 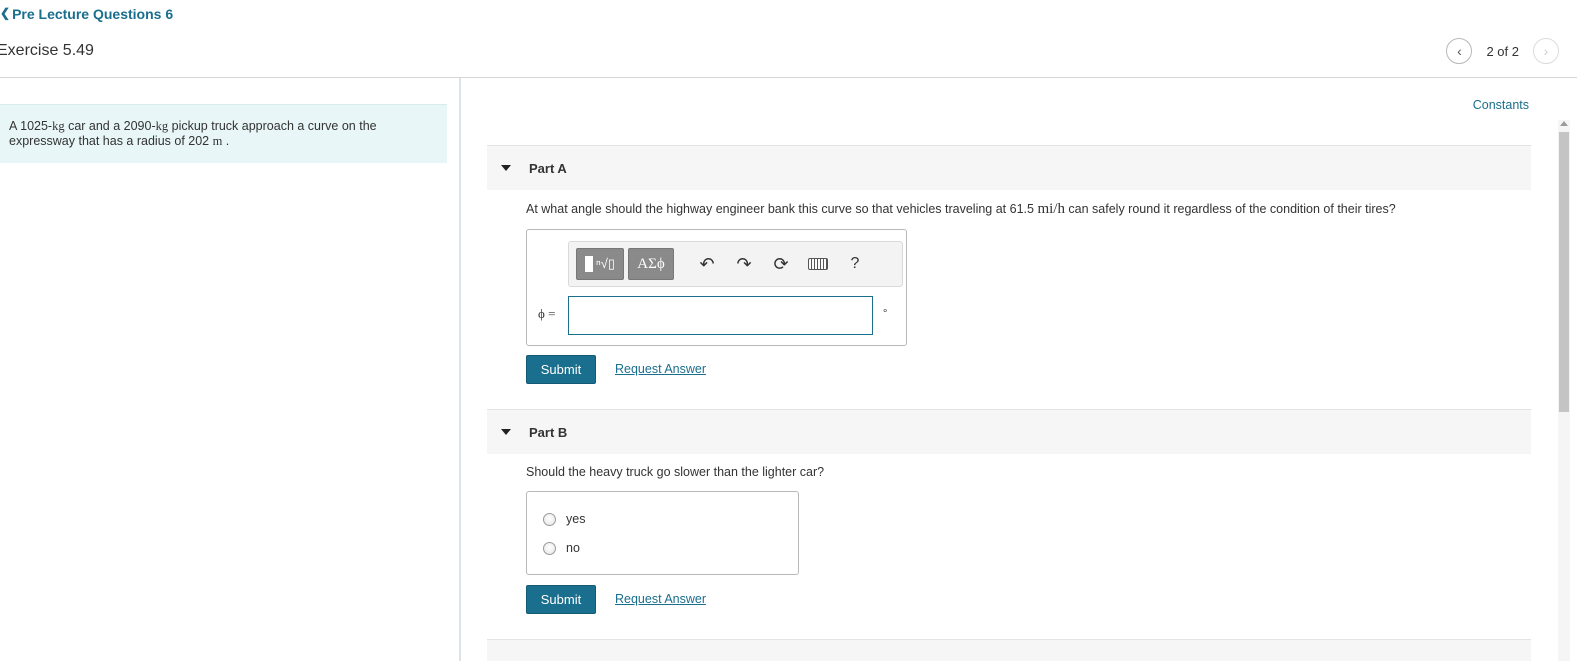 What do you see at coordinates (885, 311) in the screenshot?
I see `degree-unit-symbol: ∘` at bounding box center [885, 311].